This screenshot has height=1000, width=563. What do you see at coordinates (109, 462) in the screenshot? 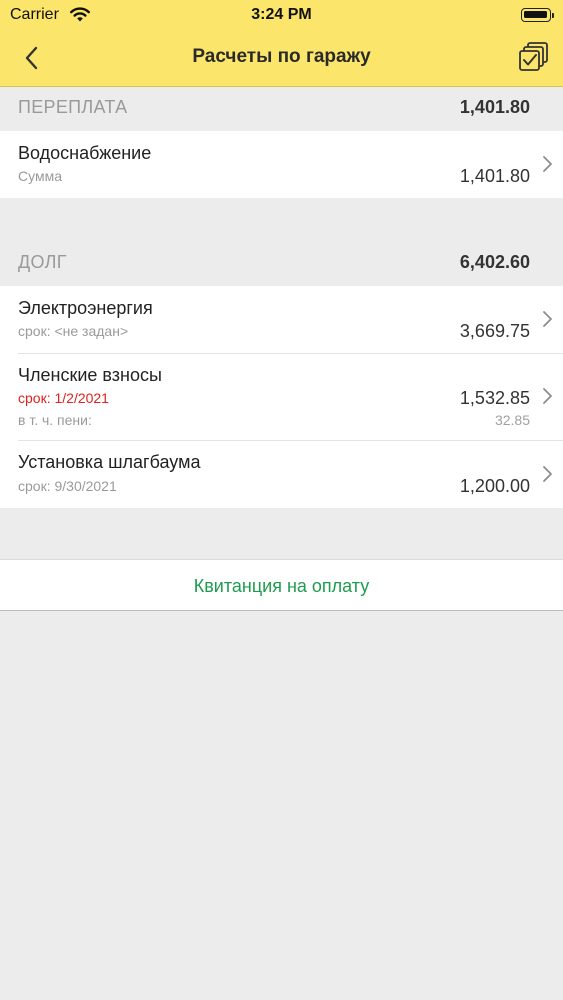
I see `item-name: Установка шлагбаума` at bounding box center [109, 462].